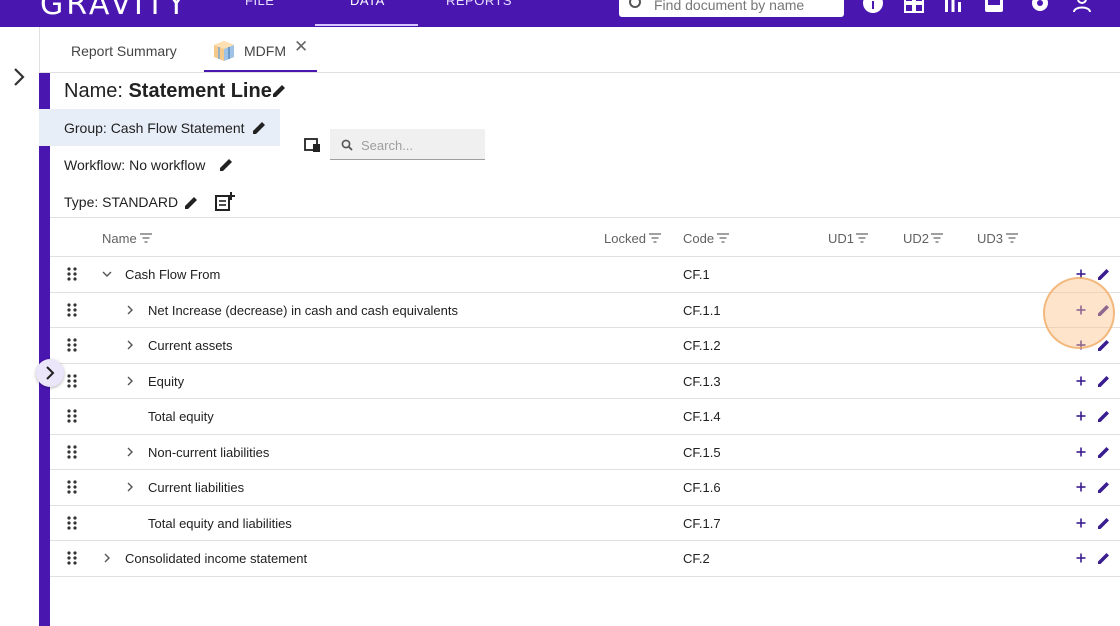  What do you see at coordinates (190, 345) in the screenshot?
I see `row-name: Current assets` at bounding box center [190, 345].